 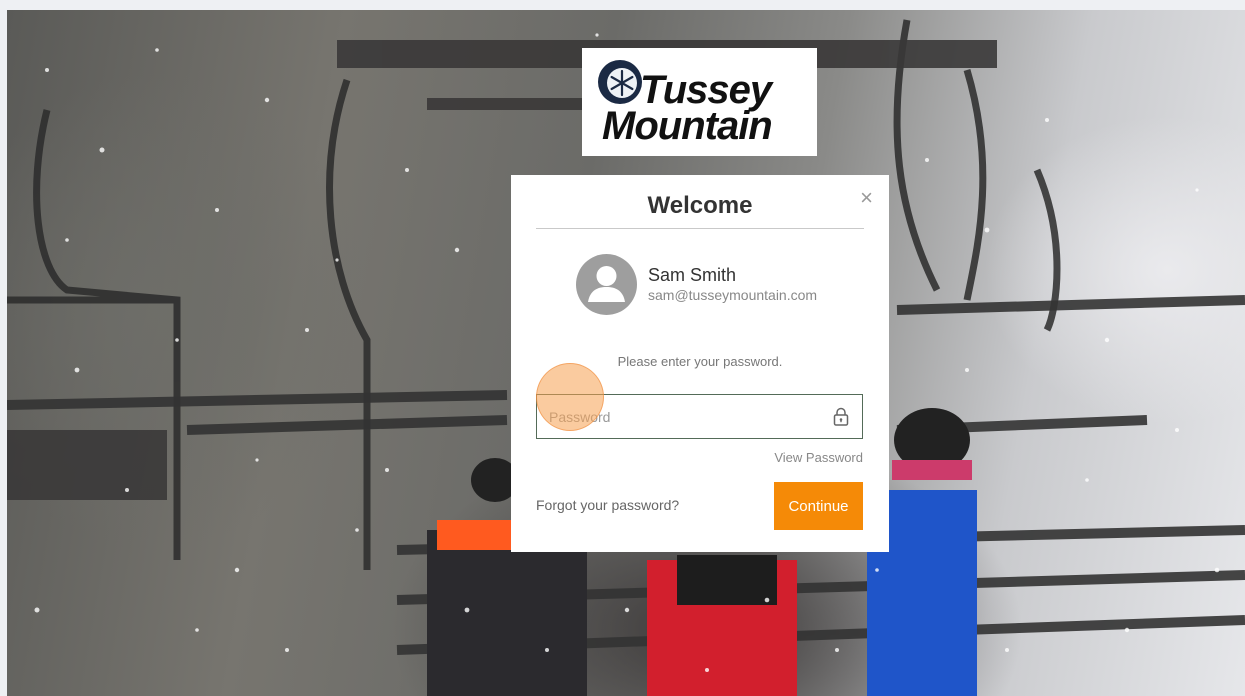 What do you see at coordinates (699, 102) in the screenshot?
I see `tussey-mountain-logo: Tussey Mountain` at bounding box center [699, 102].